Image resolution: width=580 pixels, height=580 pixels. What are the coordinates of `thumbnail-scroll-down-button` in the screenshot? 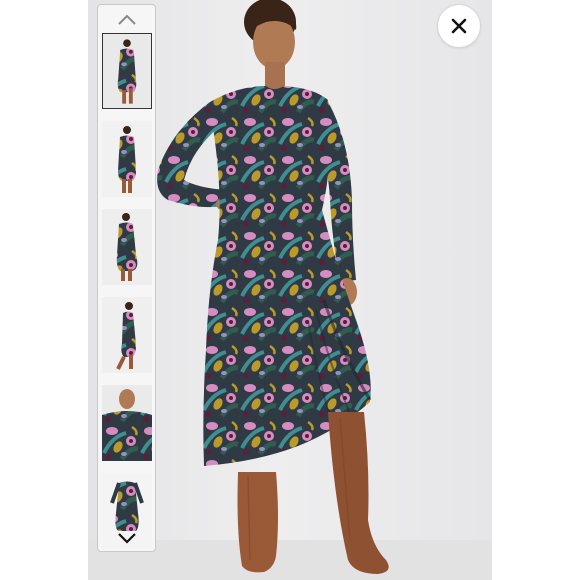 It's located at (126, 538).